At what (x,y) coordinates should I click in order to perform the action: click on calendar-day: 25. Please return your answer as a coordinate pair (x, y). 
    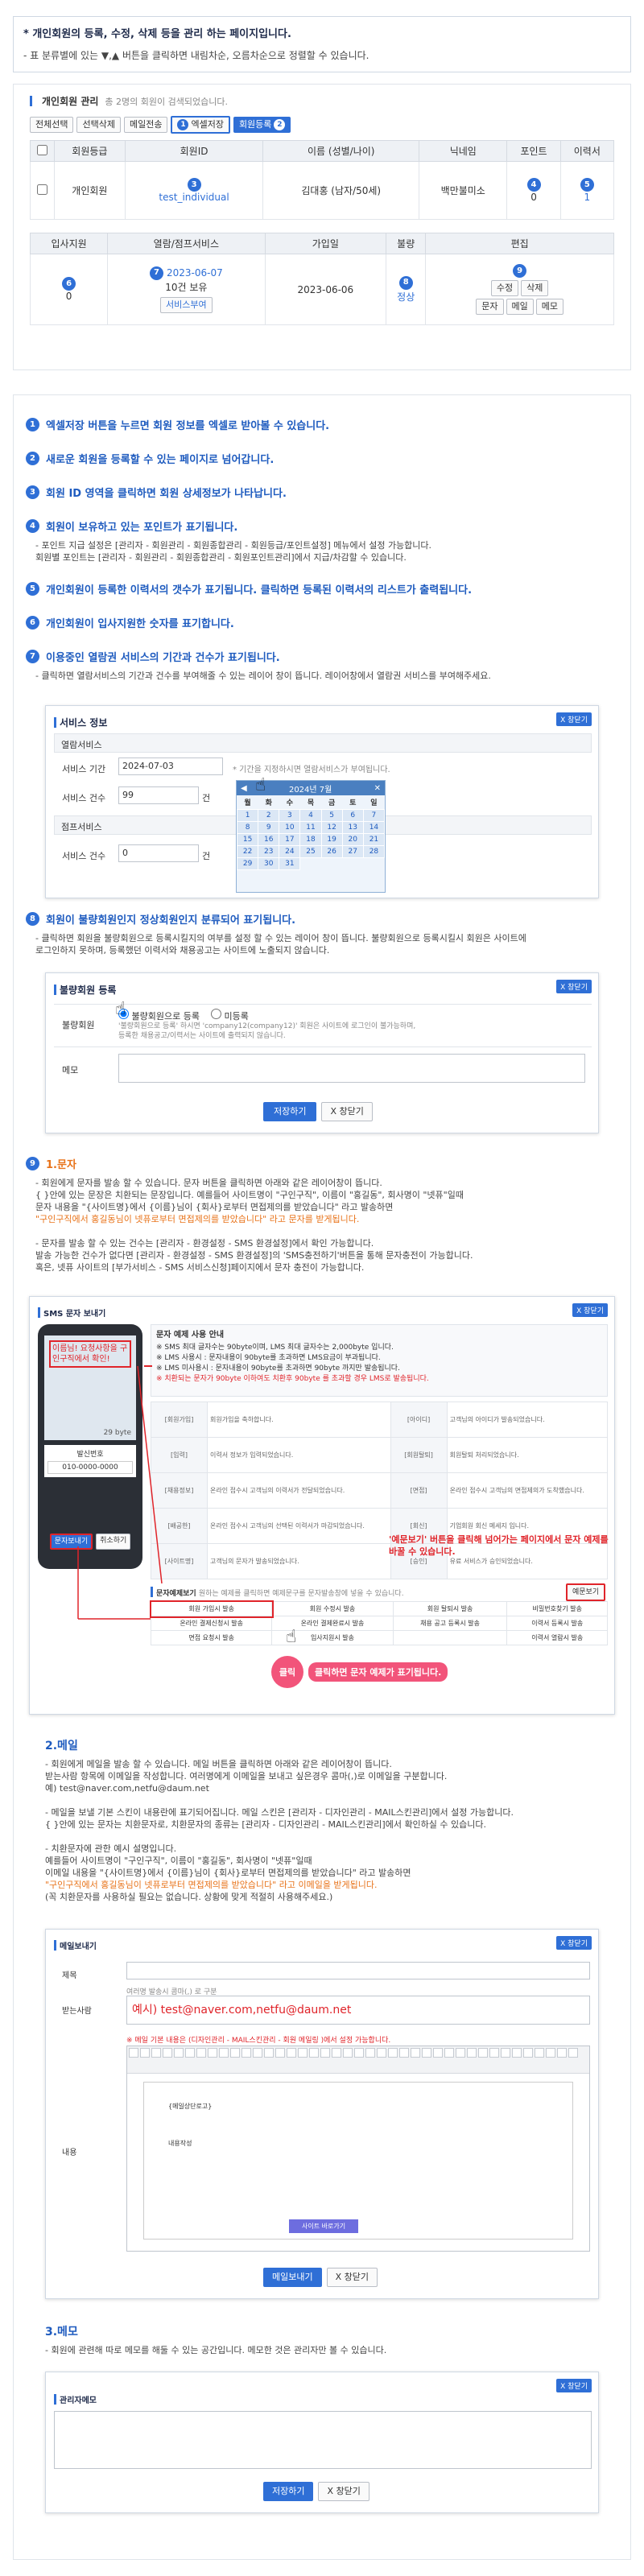
    Looking at the image, I should click on (310, 851).